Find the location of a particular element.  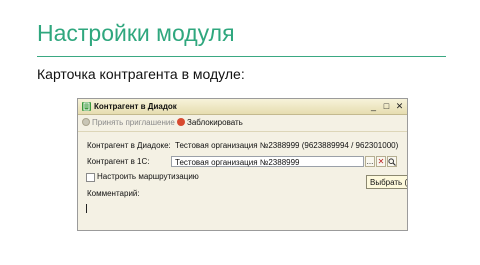

block-label: Заблокировать is located at coordinates (215, 122).